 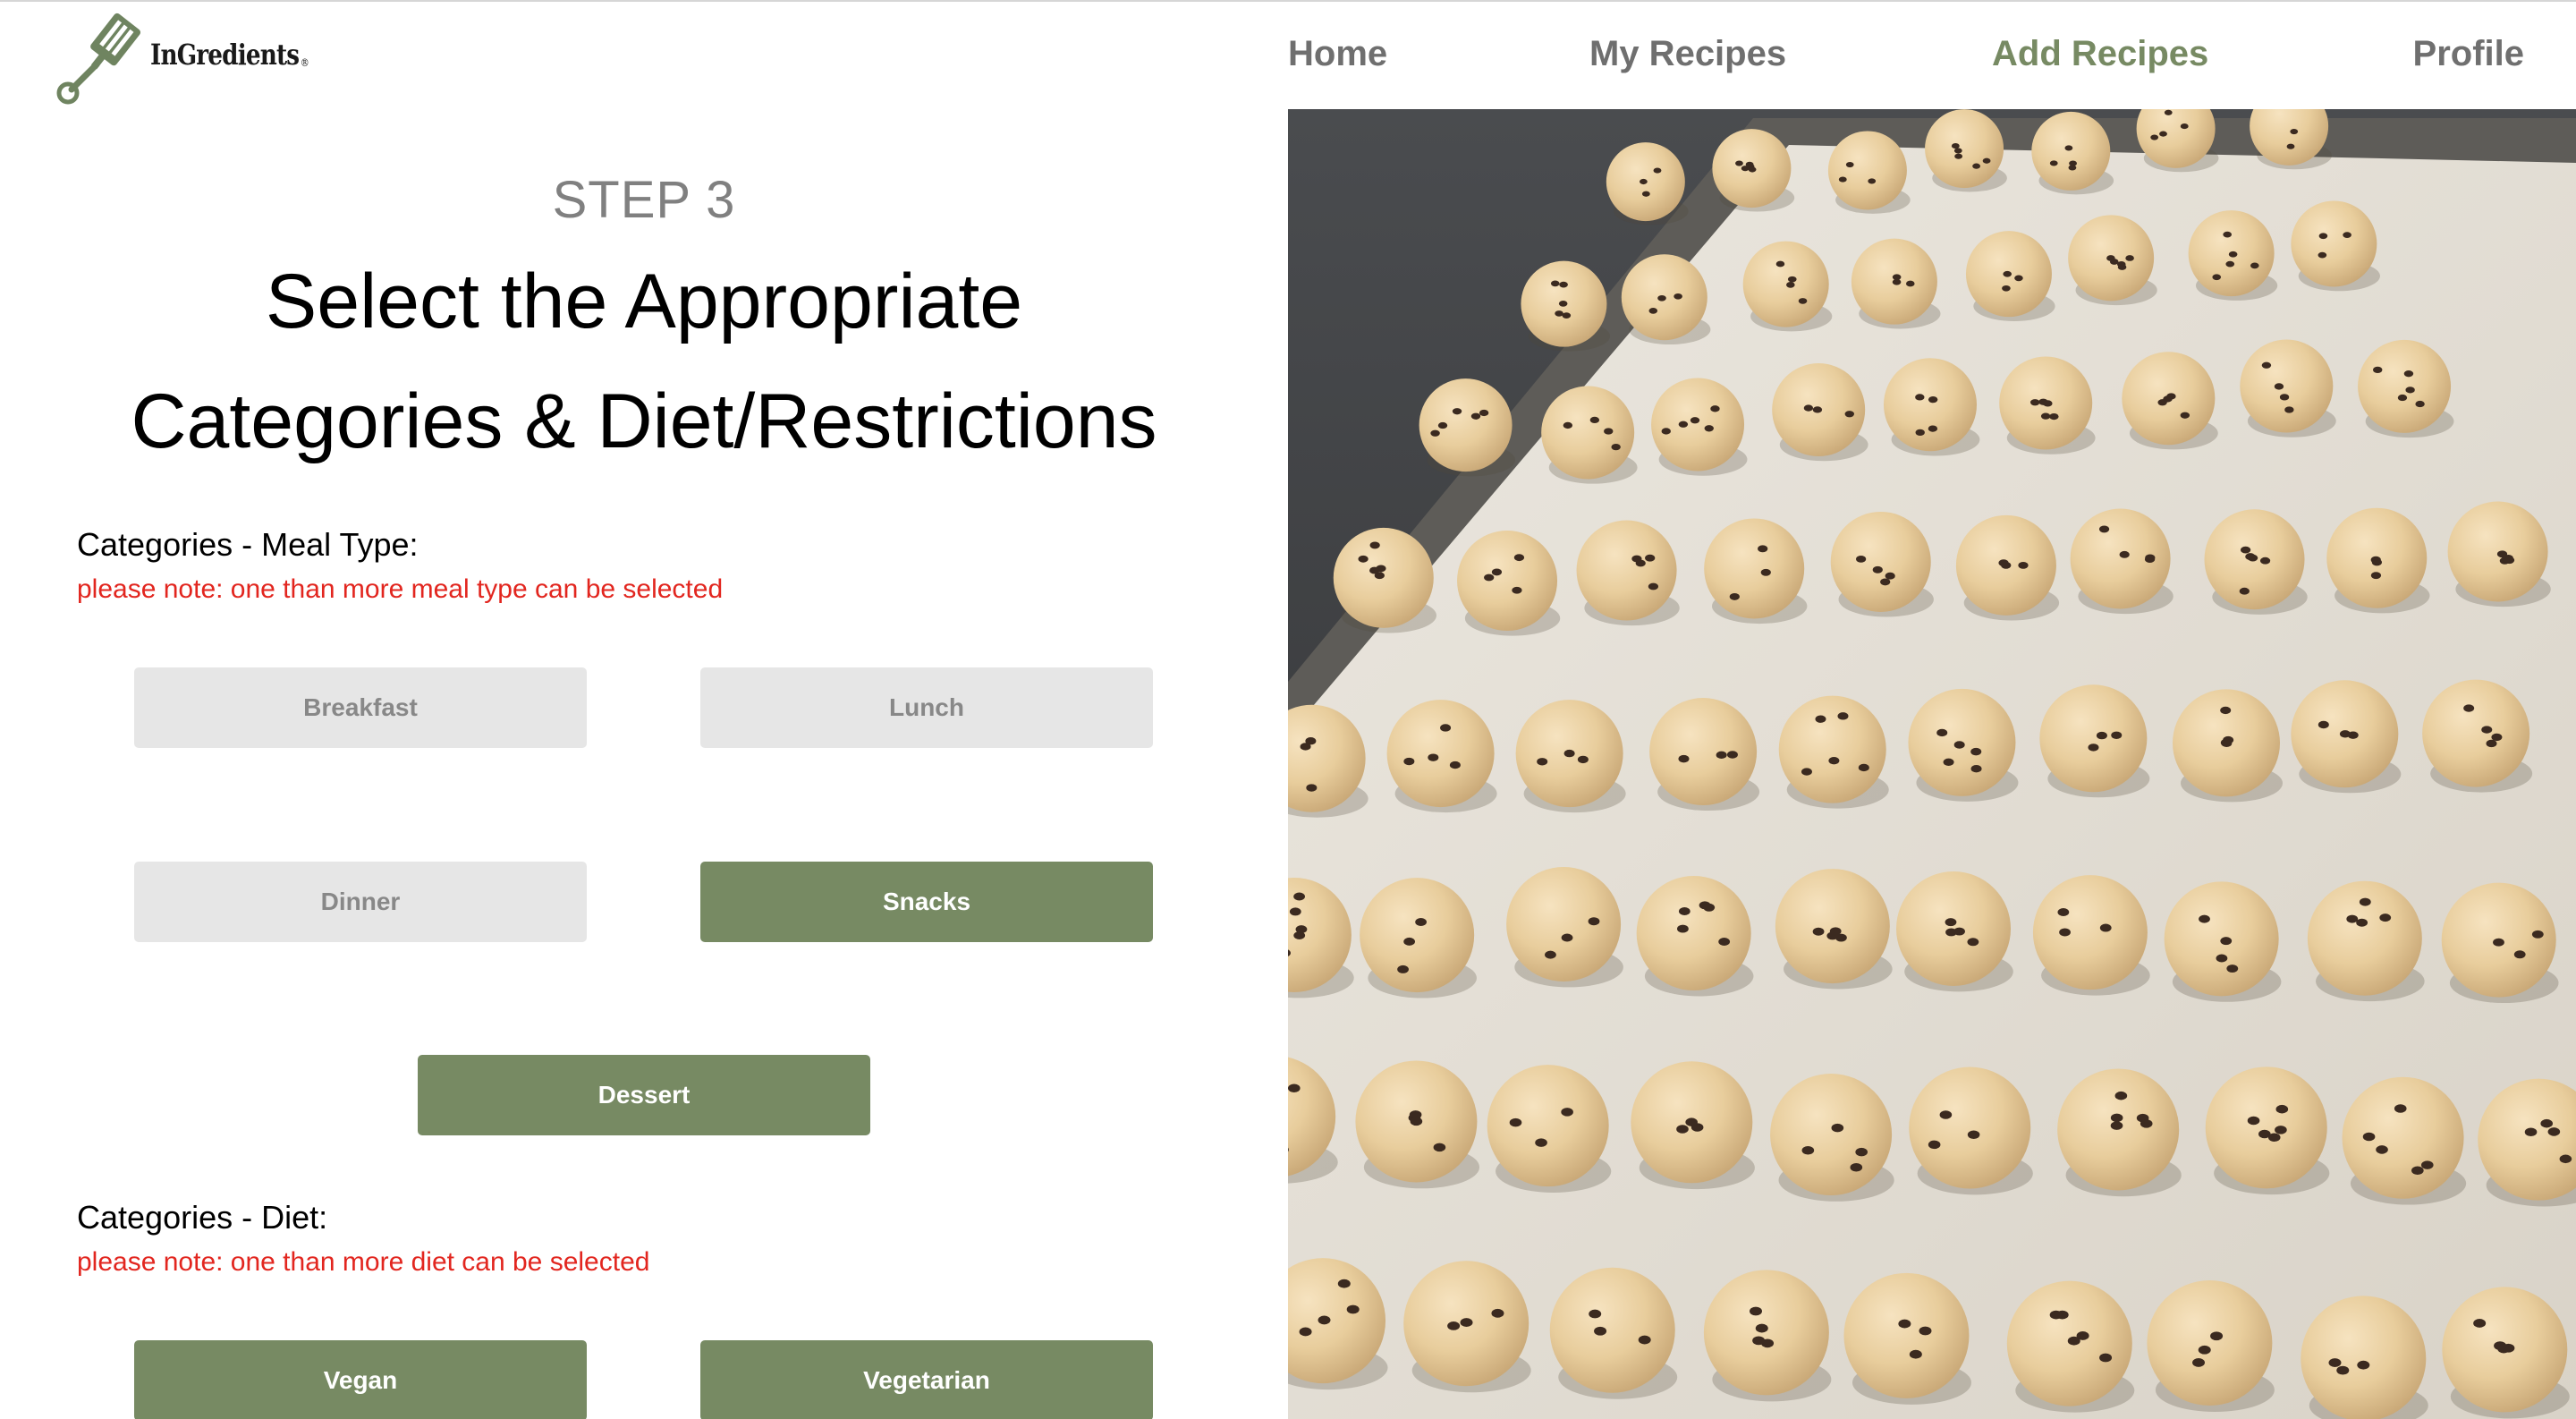 What do you see at coordinates (360, 707) in the screenshot?
I see `breakfast-button: Breakfast` at bounding box center [360, 707].